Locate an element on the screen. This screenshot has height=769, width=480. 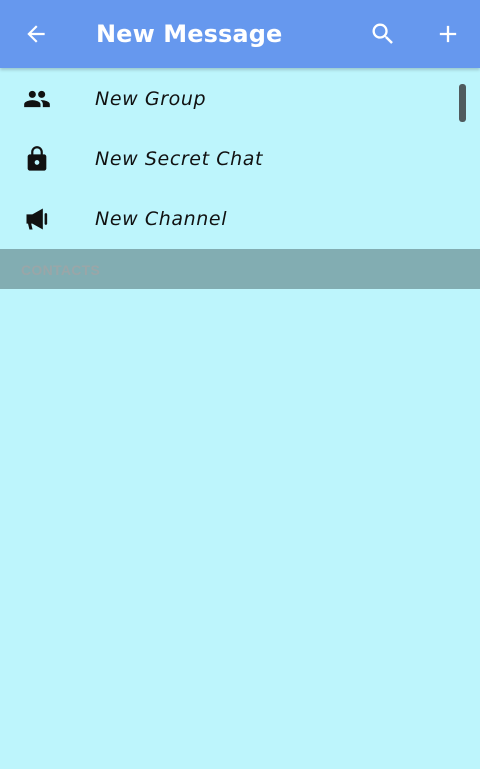
add-button is located at coordinates (448, 34).